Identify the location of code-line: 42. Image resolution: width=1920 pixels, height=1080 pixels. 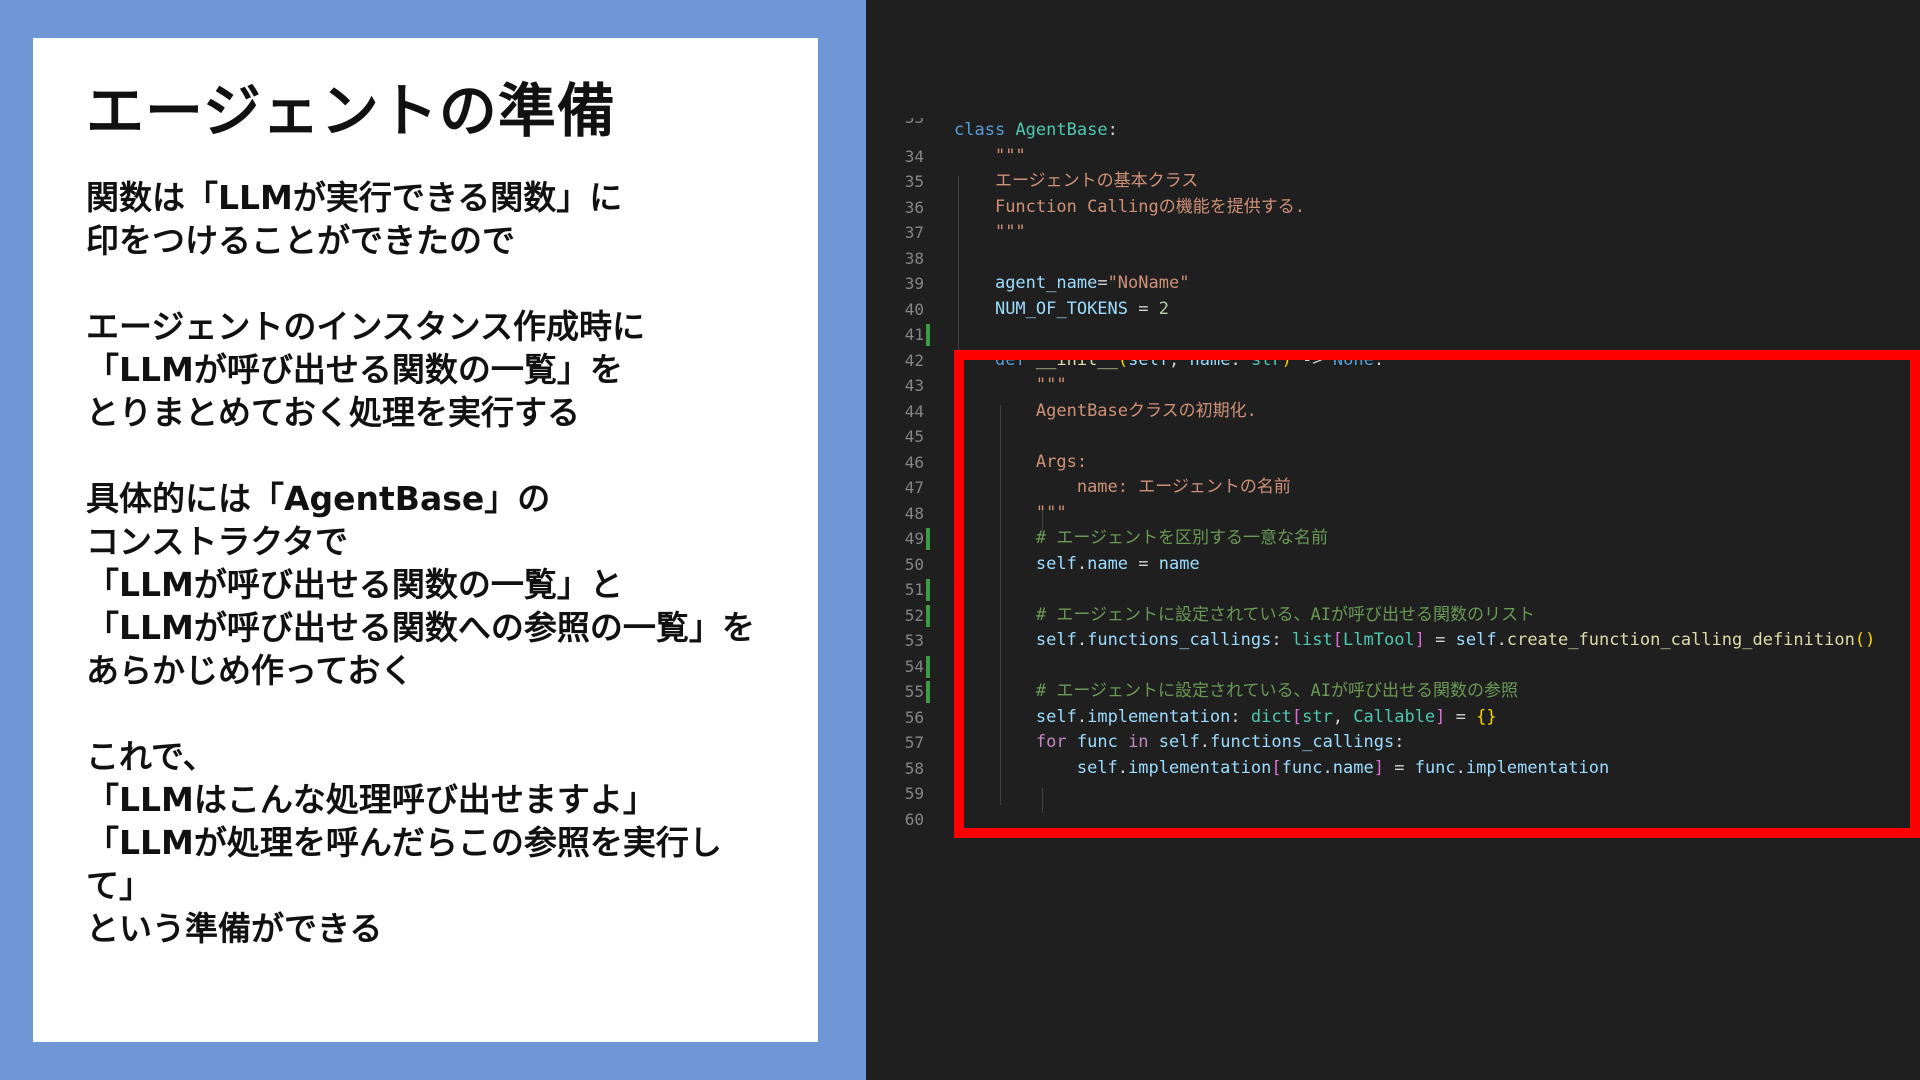
(1393, 346).